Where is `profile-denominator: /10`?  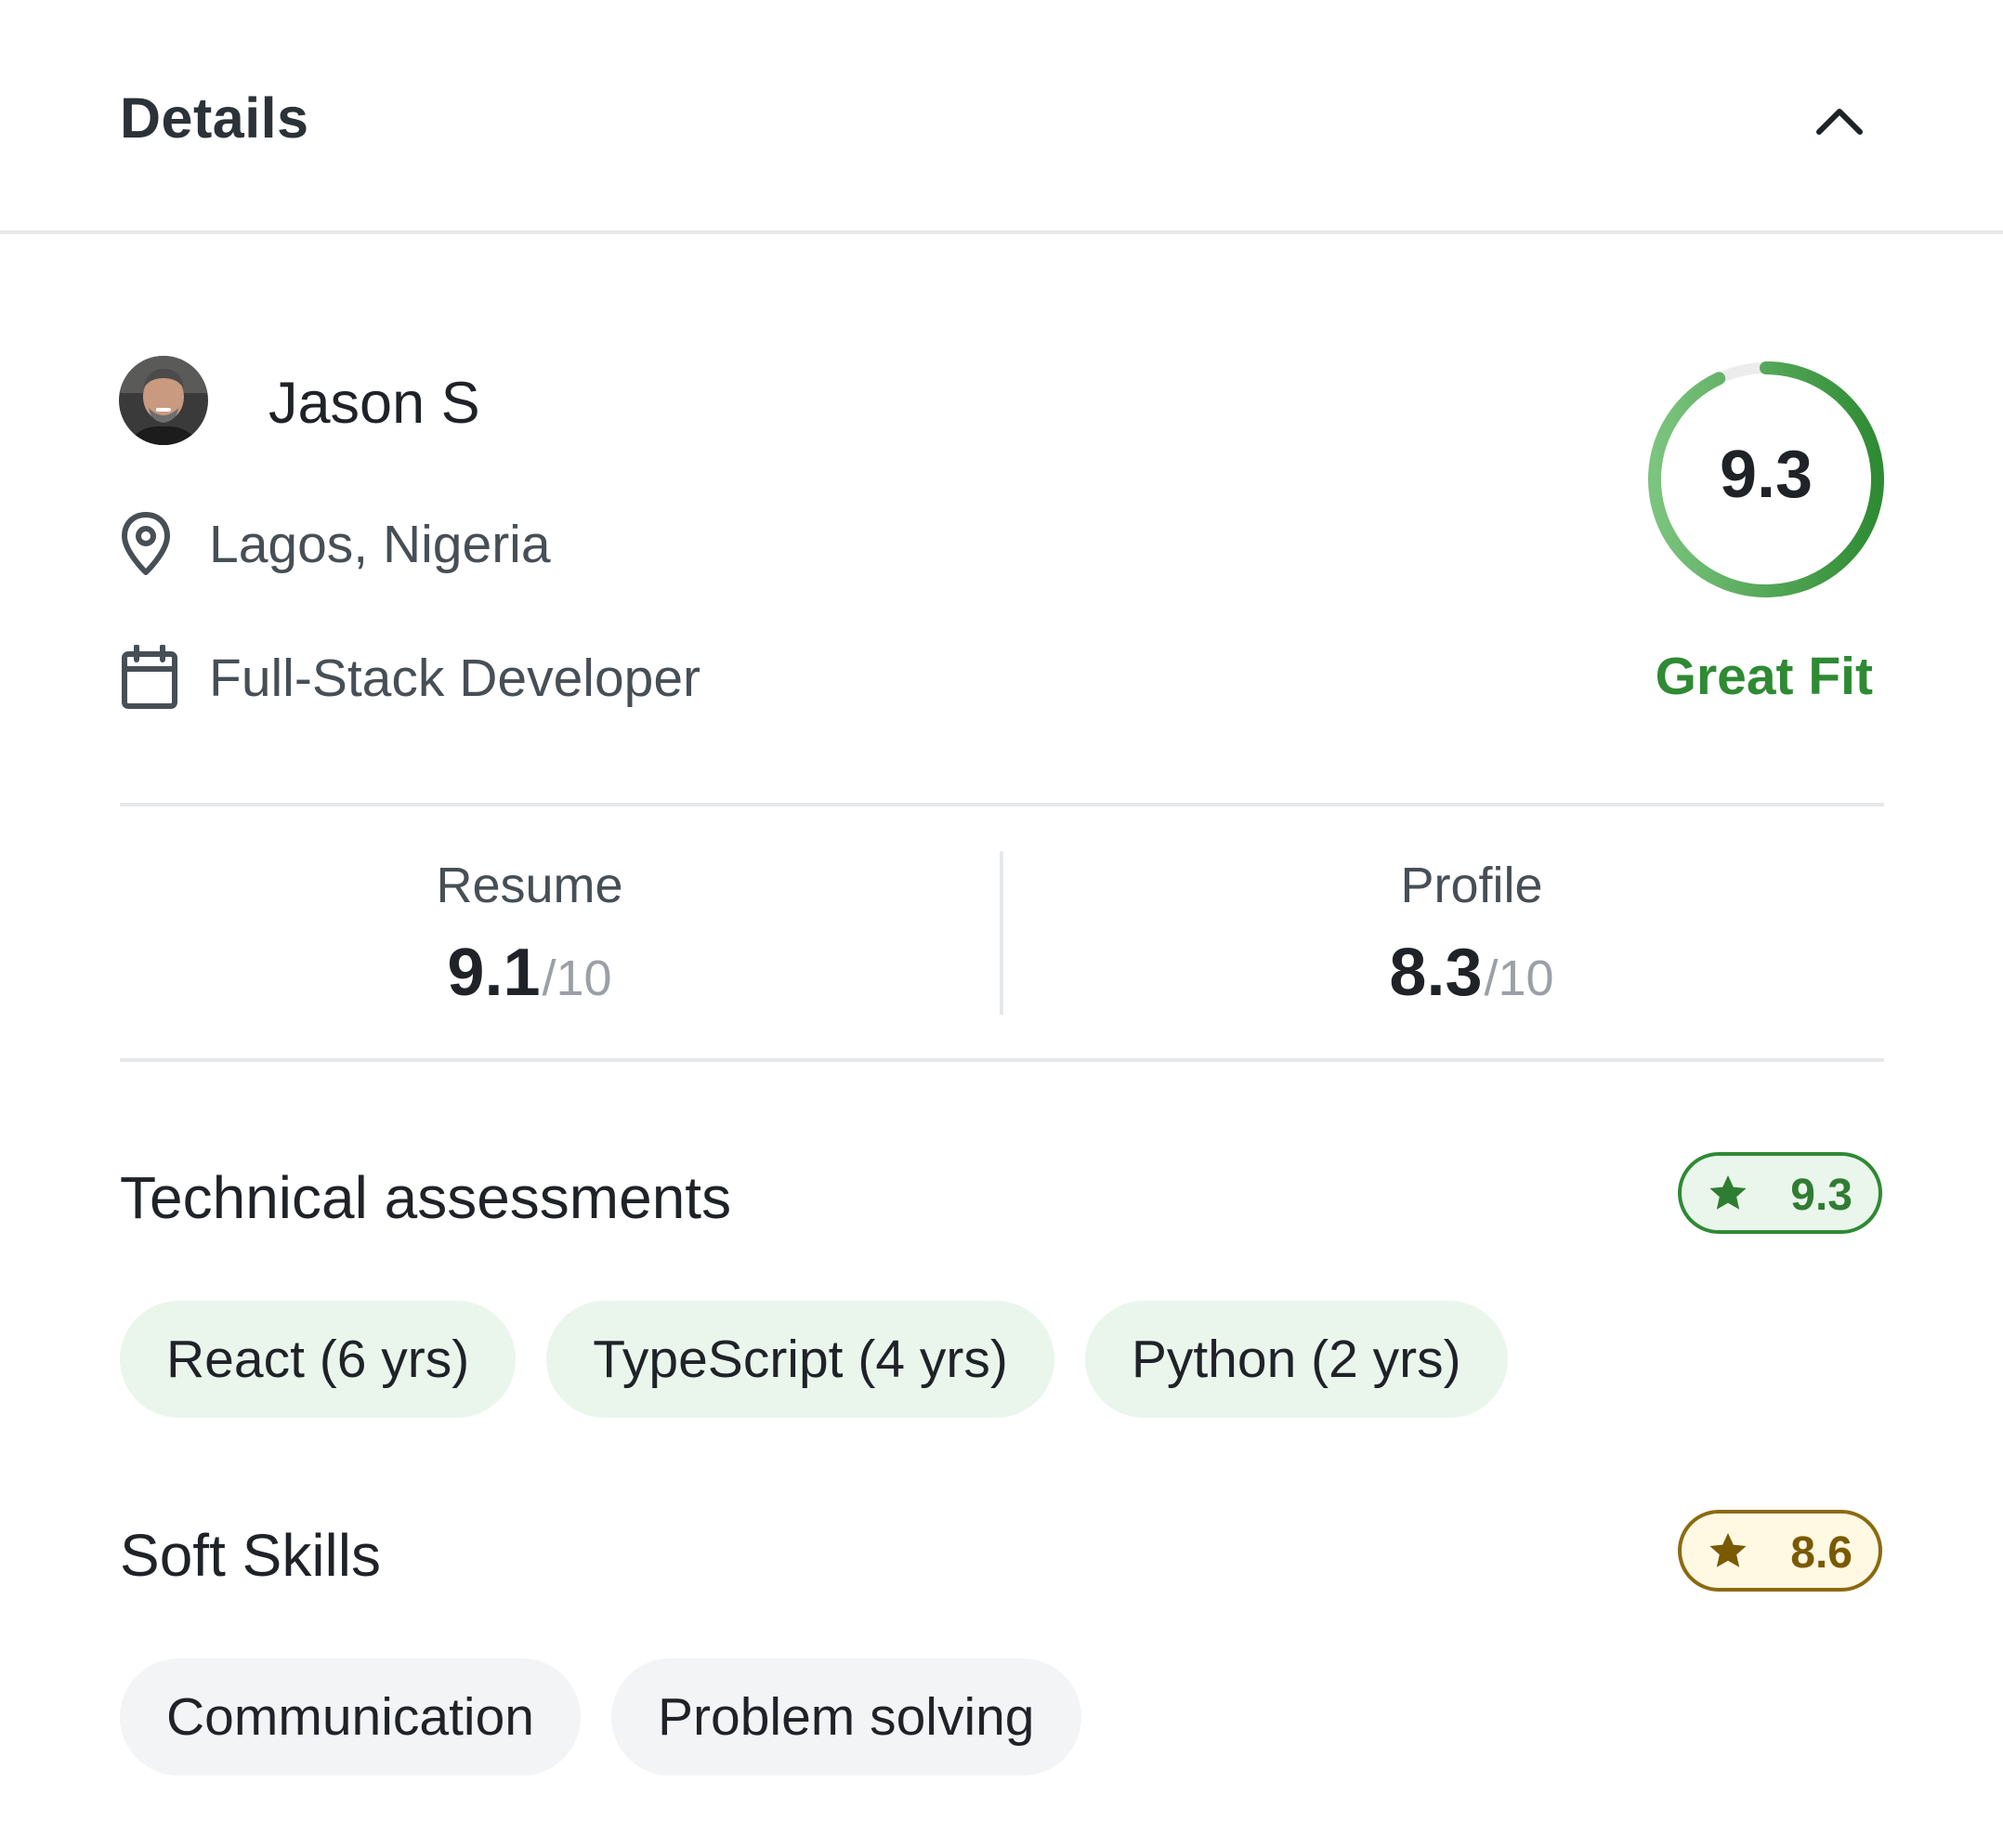 profile-denominator: /10 is located at coordinates (1519, 978).